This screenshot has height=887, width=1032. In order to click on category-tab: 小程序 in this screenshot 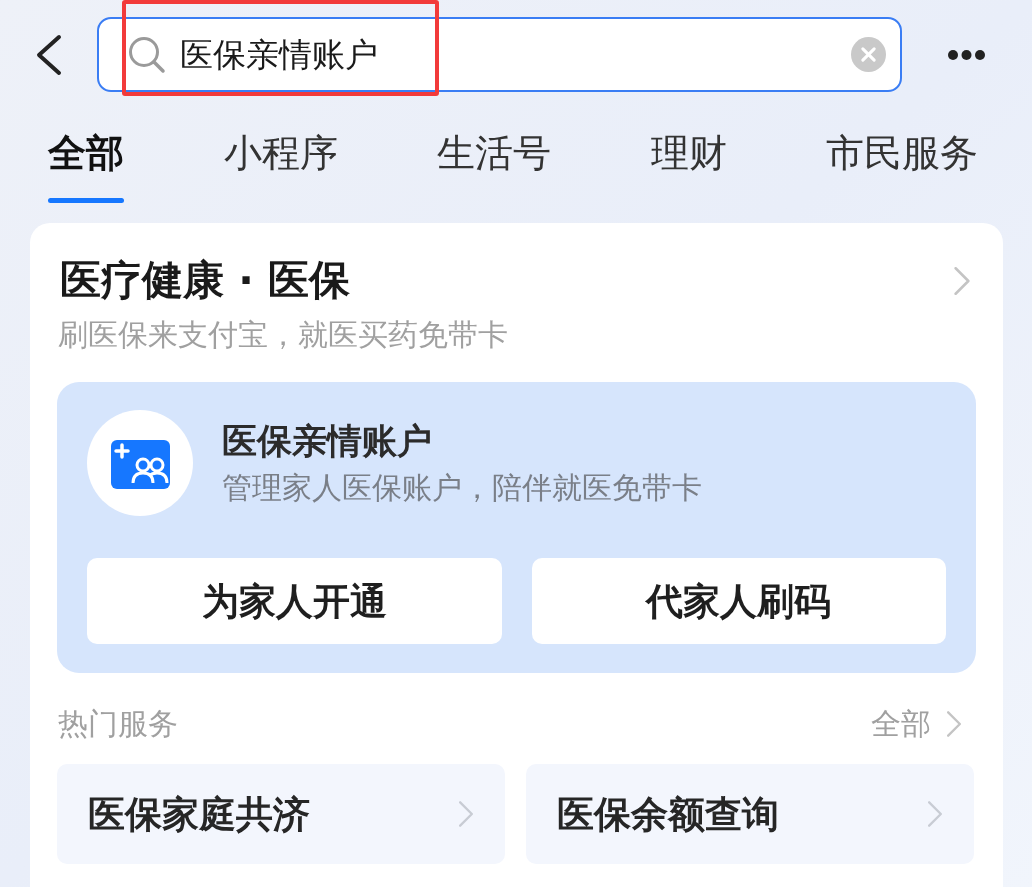, I will do `click(280, 153)`.